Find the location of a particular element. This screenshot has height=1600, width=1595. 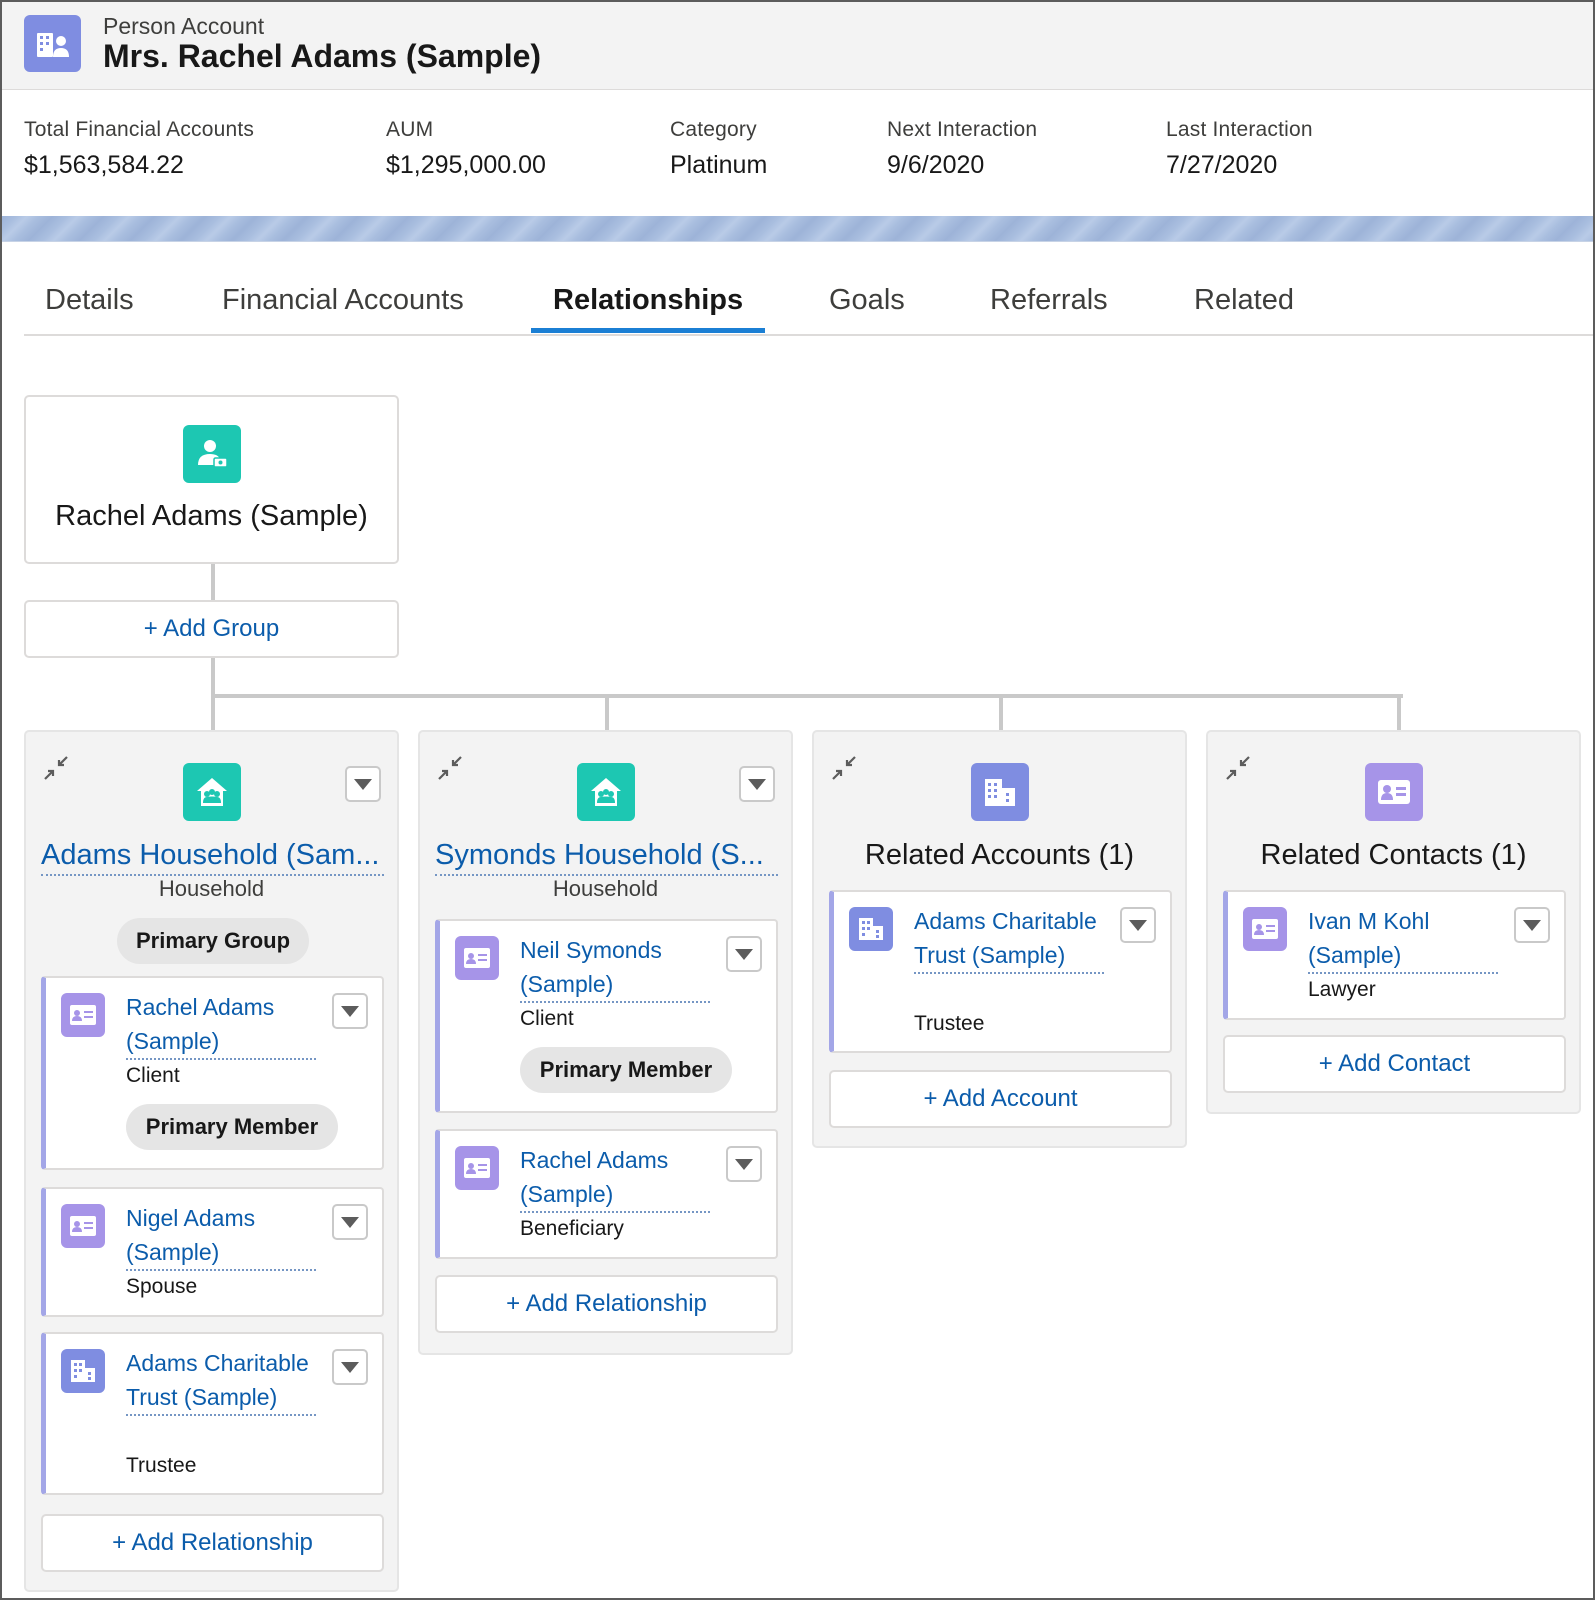

root-person-name: Rachel Adams (Sample) is located at coordinates (211, 516).